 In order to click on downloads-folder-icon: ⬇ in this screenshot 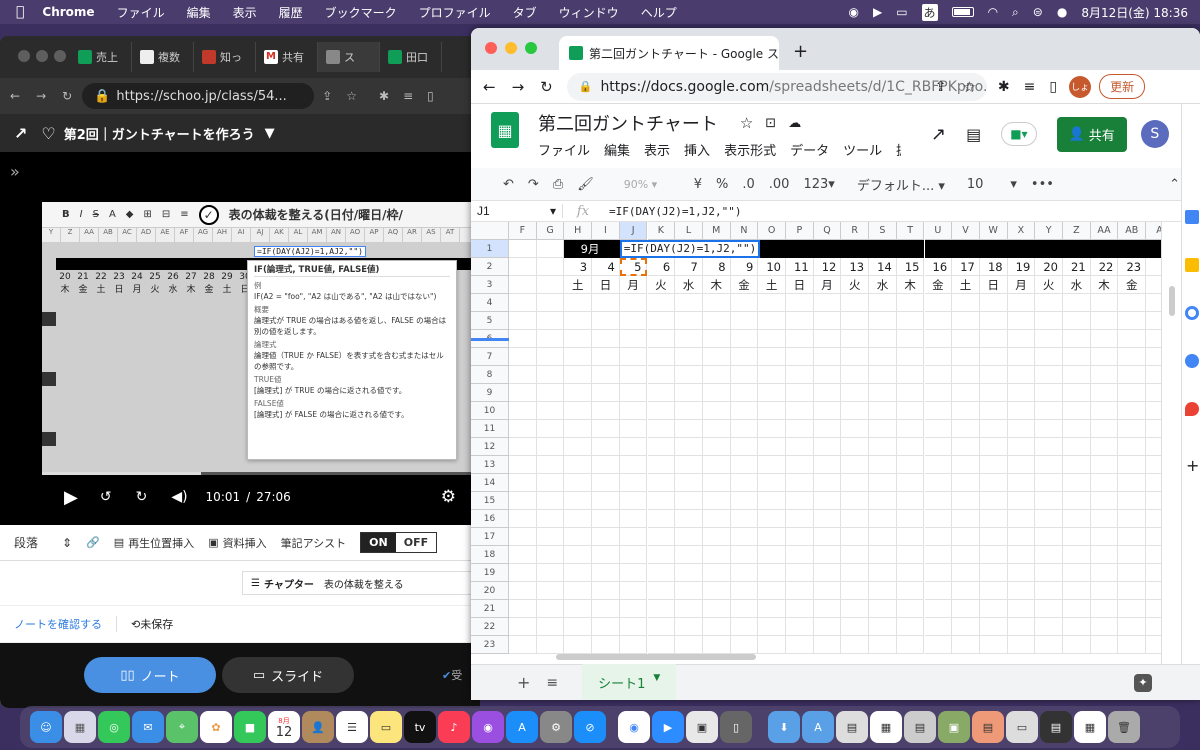, I will do `click(784, 727)`.